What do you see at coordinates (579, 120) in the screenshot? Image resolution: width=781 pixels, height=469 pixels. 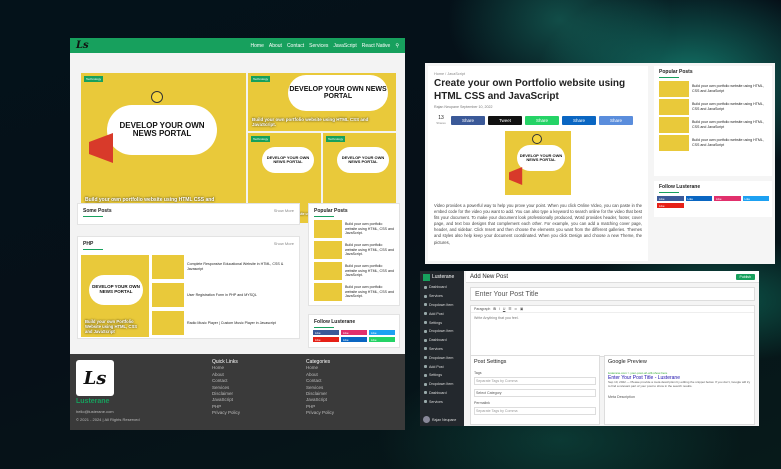 I see `linkedin-share-button: Share` at bounding box center [579, 120].